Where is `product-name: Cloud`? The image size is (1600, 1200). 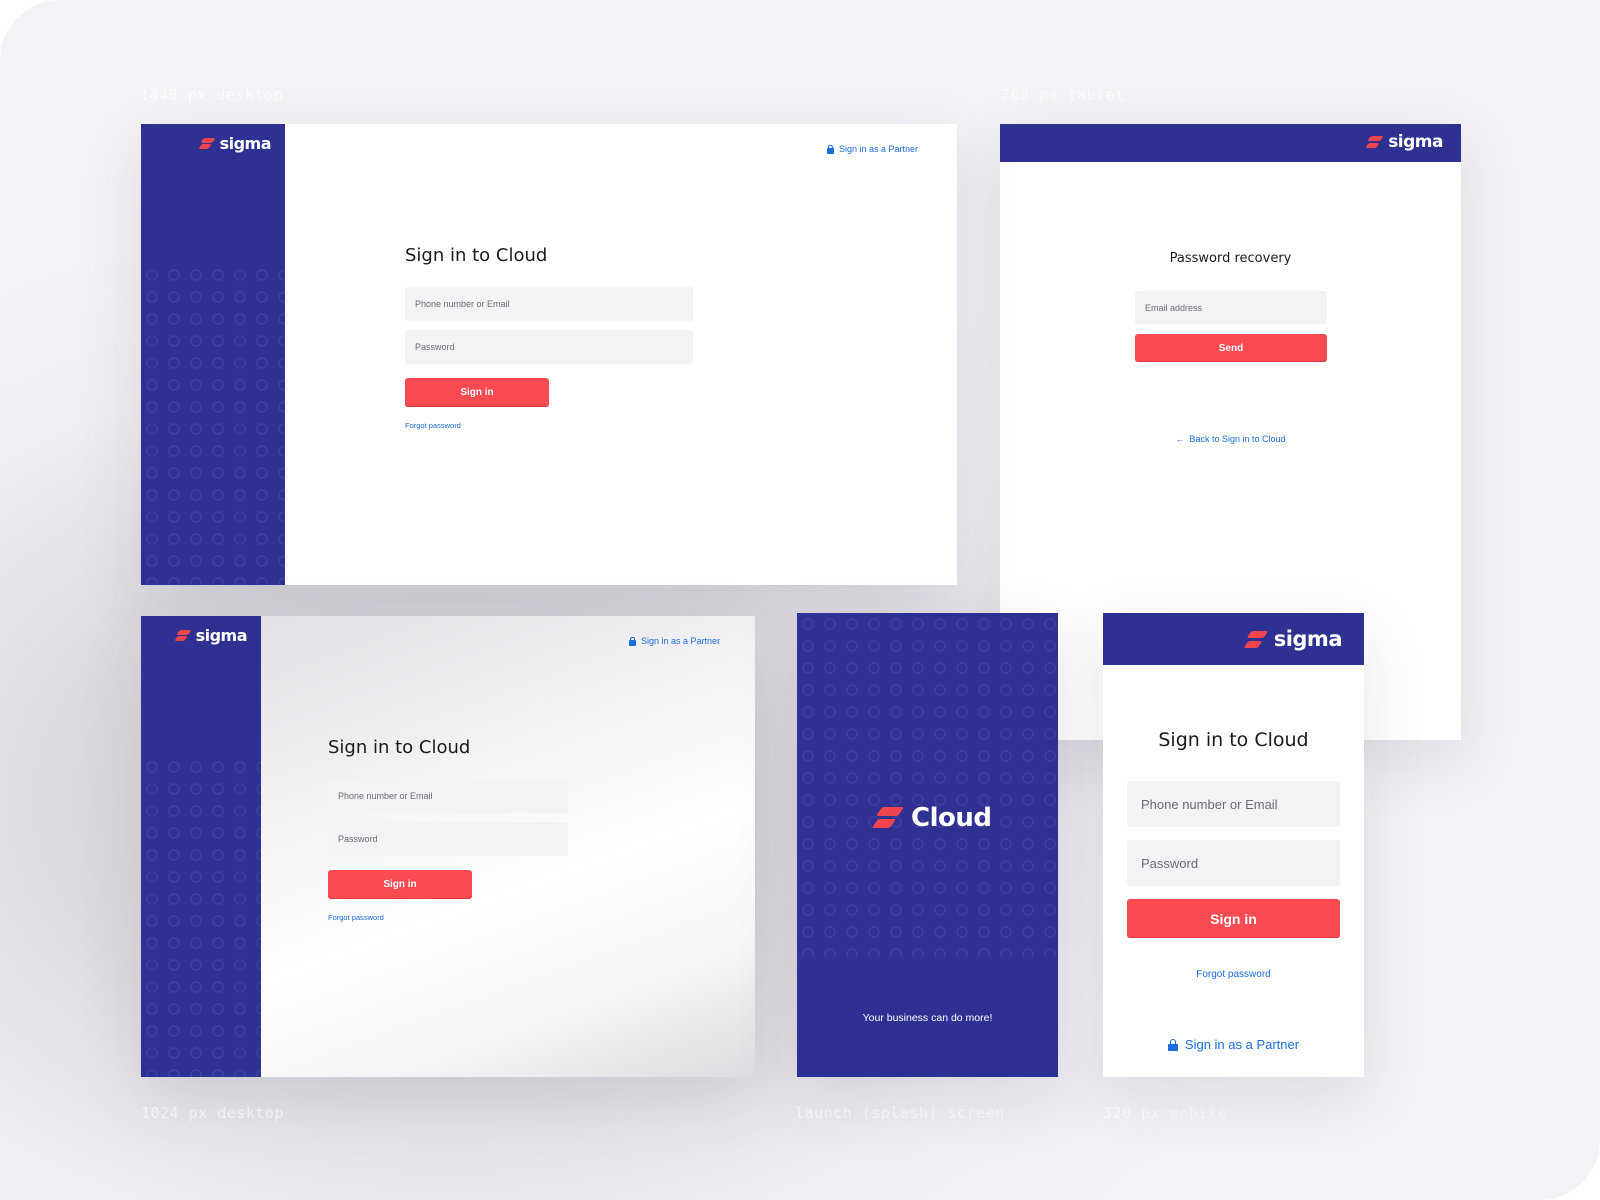 product-name: Cloud is located at coordinates (951, 818).